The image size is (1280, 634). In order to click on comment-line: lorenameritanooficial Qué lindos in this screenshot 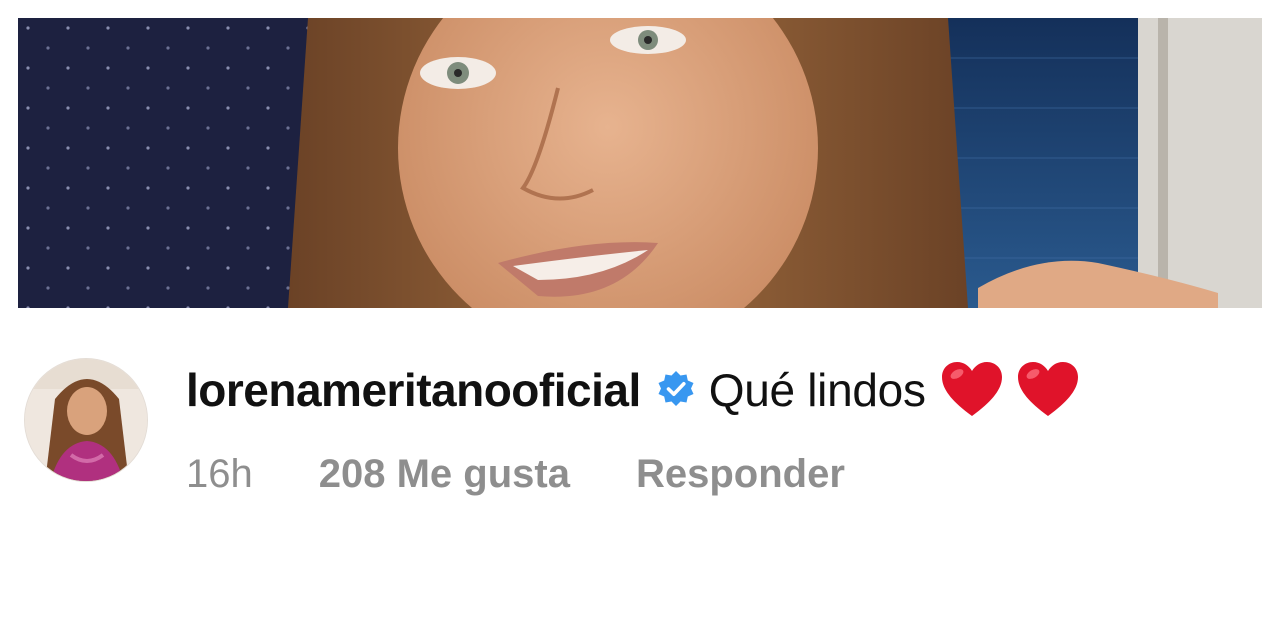, I will do `click(633, 390)`.